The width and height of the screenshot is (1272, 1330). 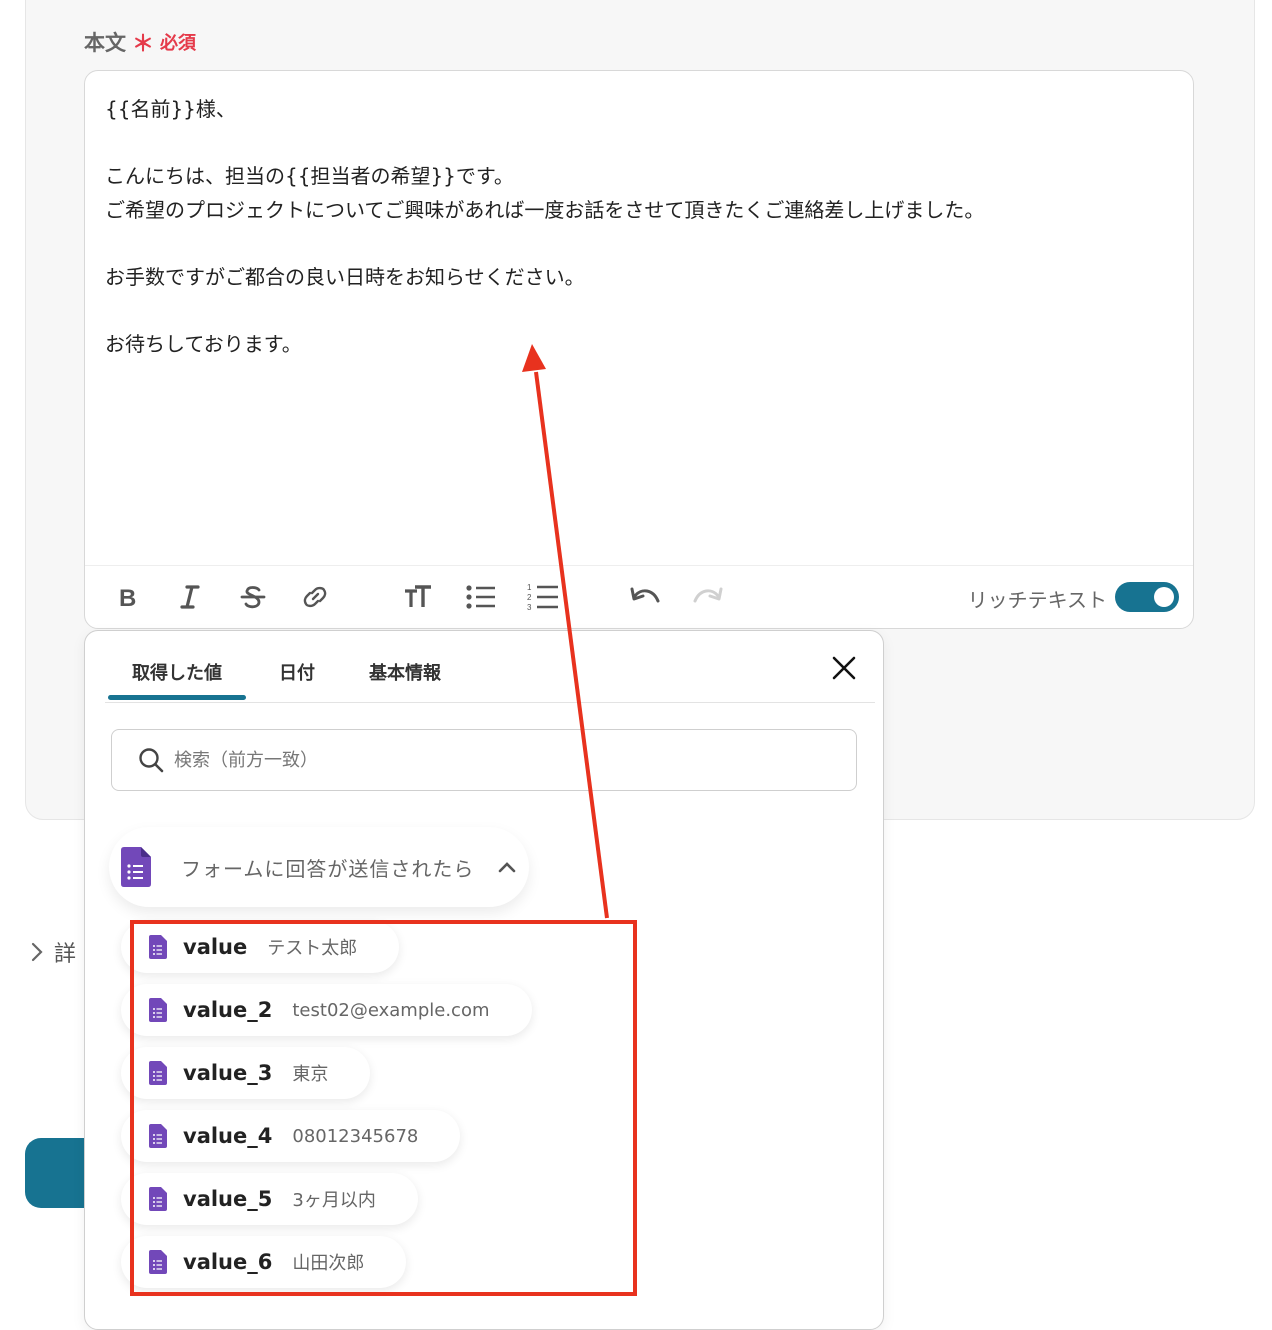 What do you see at coordinates (312, 948) in the screenshot?
I see `item-value: テスト太郎` at bounding box center [312, 948].